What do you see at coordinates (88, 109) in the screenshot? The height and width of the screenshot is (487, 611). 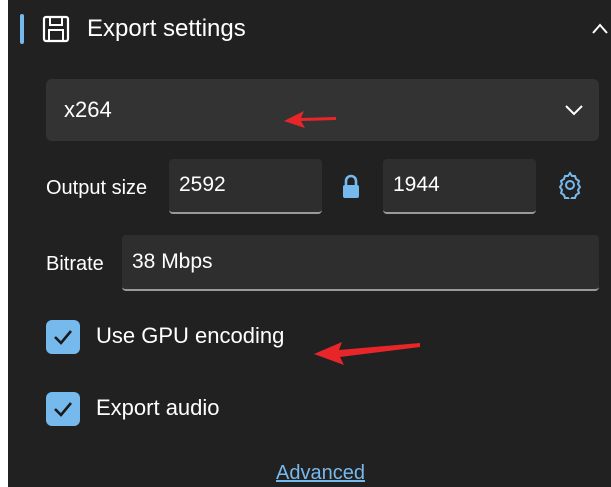 I see `encoder-selected-value: x264` at bounding box center [88, 109].